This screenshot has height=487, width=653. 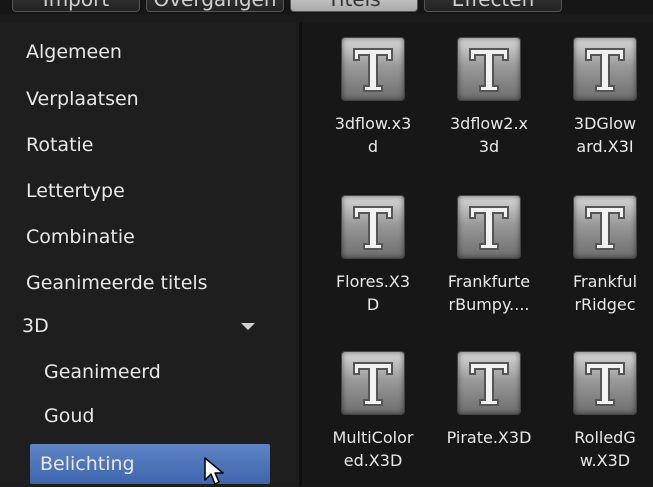 What do you see at coordinates (373, 135) in the screenshot?
I see `template-name: 3dflow.x3 d` at bounding box center [373, 135].